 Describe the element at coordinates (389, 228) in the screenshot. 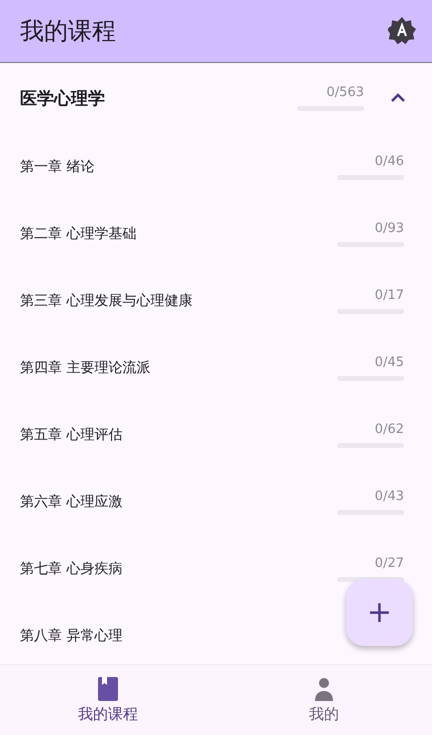

I see `progress-count: 0/93` at that location.